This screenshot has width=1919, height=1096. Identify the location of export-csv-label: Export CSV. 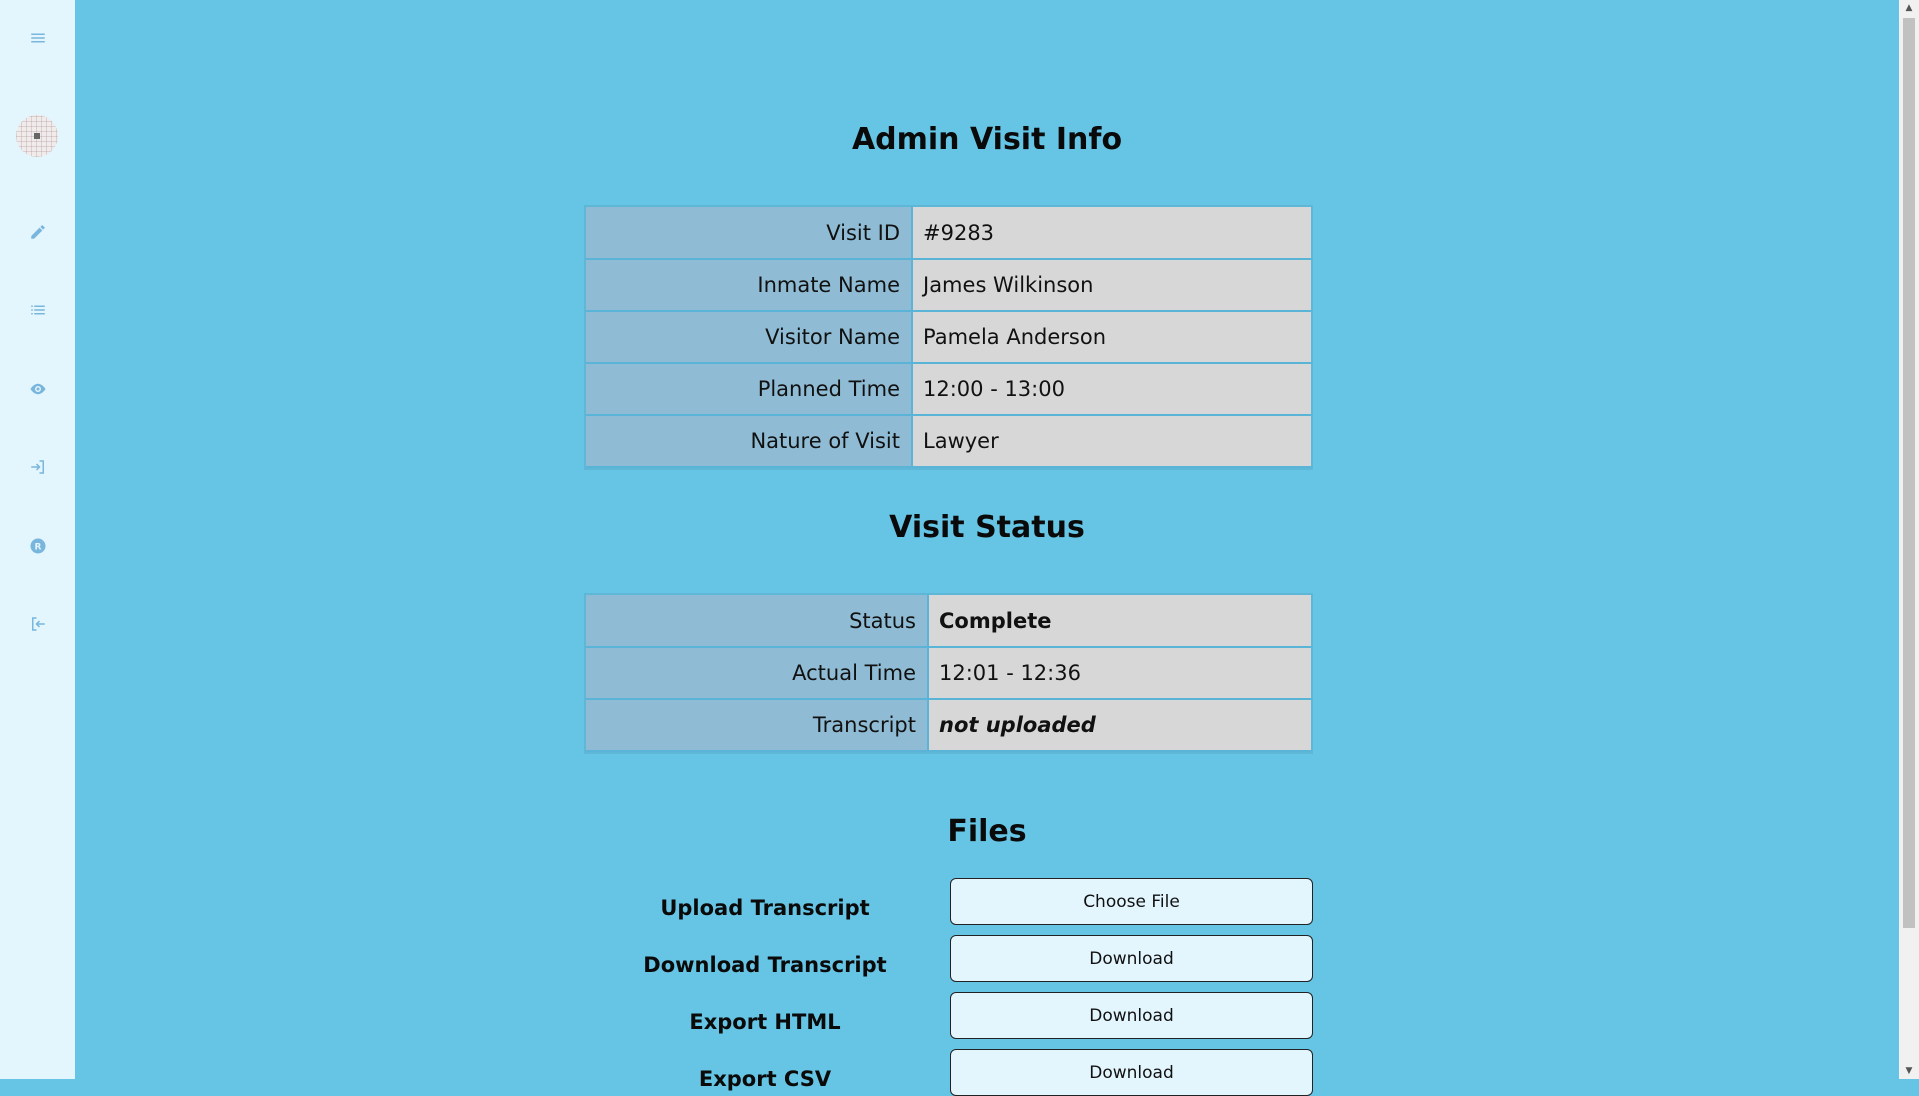
(765, 1079).